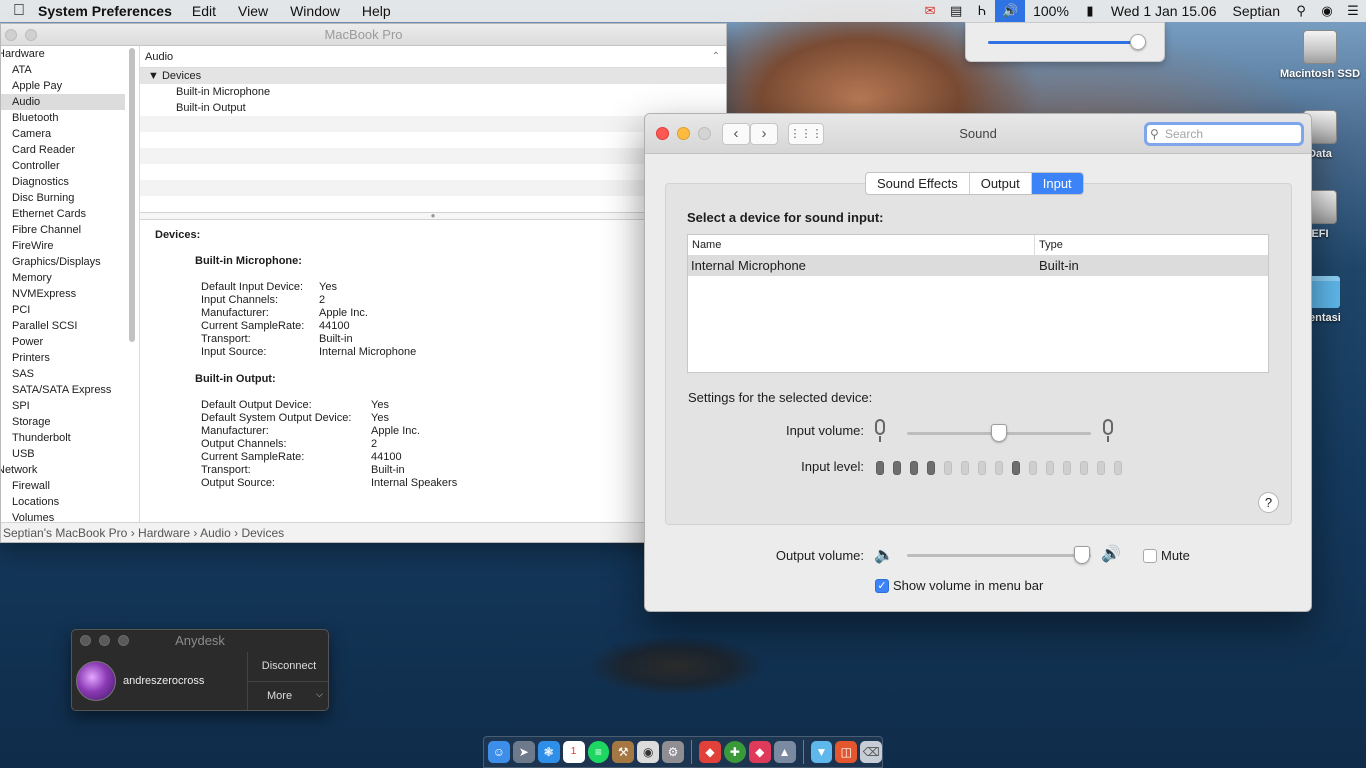 This screenshot has width=1366, height=768. I want to click on volume-icon: 🔊, so click(1010, 11).